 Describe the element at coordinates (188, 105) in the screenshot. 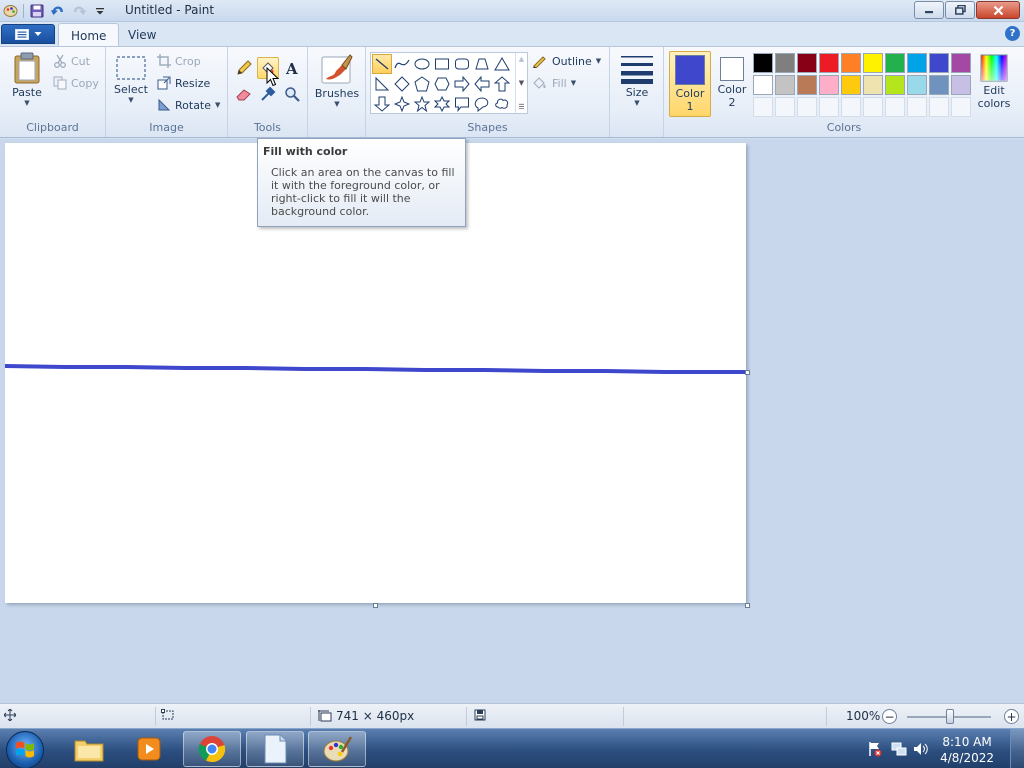

I see `rotate-button: Rotate ▼` at that location.